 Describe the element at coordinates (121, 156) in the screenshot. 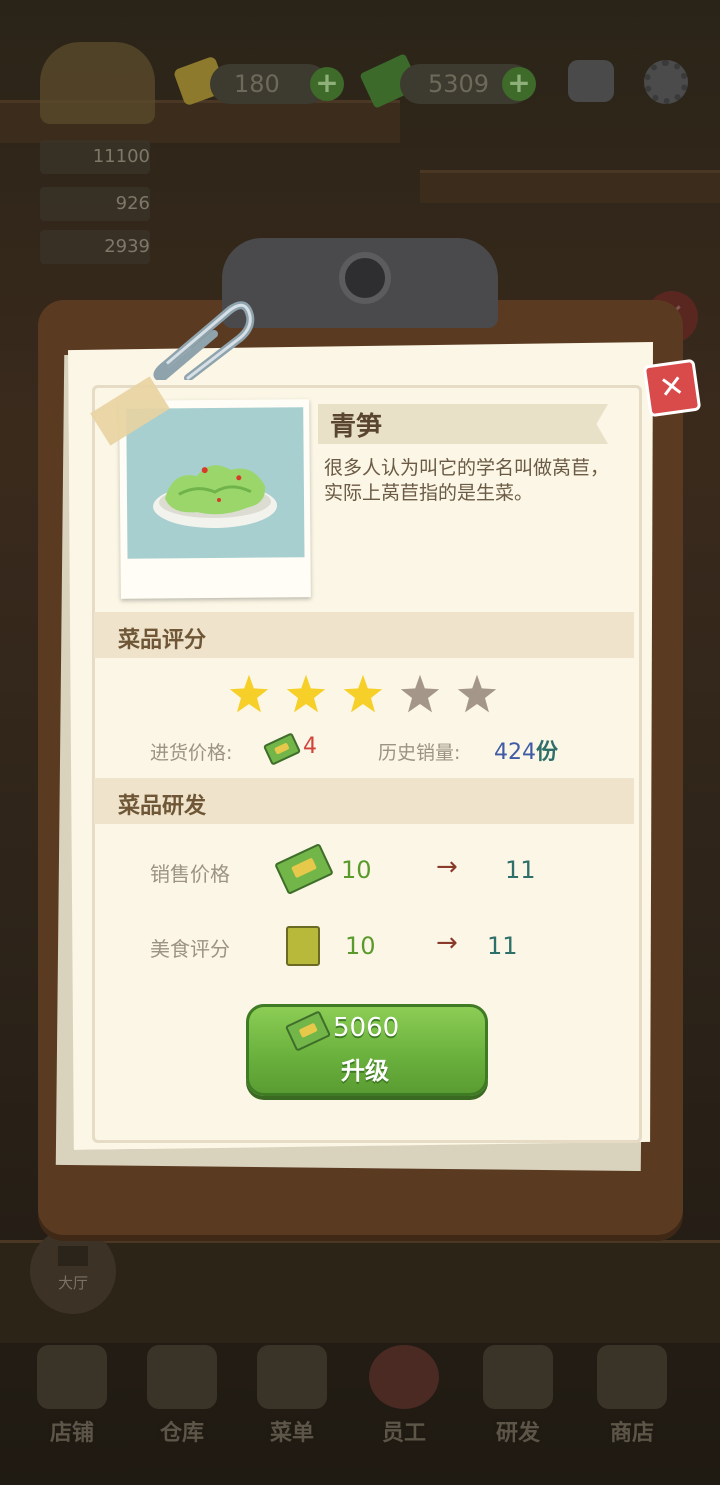

I see `stat-value: 11100` at that location.